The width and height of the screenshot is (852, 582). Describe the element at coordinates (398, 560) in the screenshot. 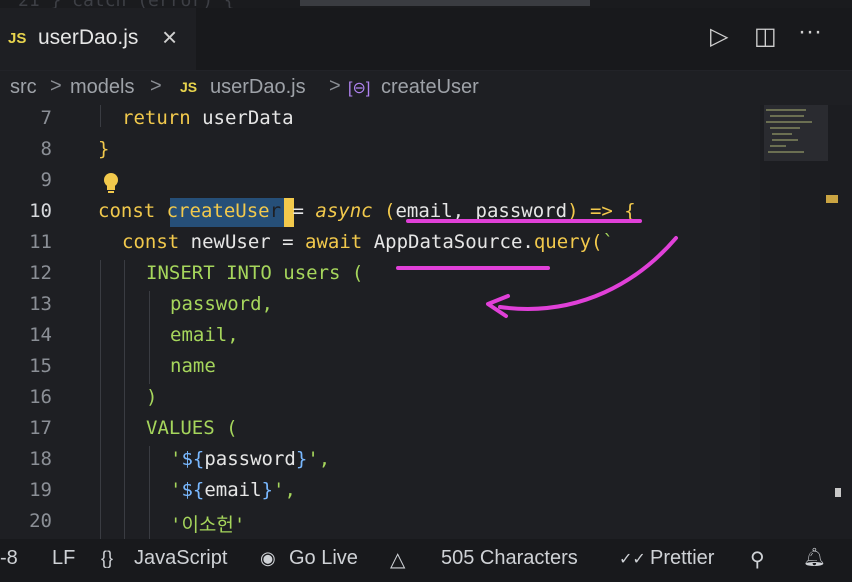

I see `sparkle-icon: △` at that location.